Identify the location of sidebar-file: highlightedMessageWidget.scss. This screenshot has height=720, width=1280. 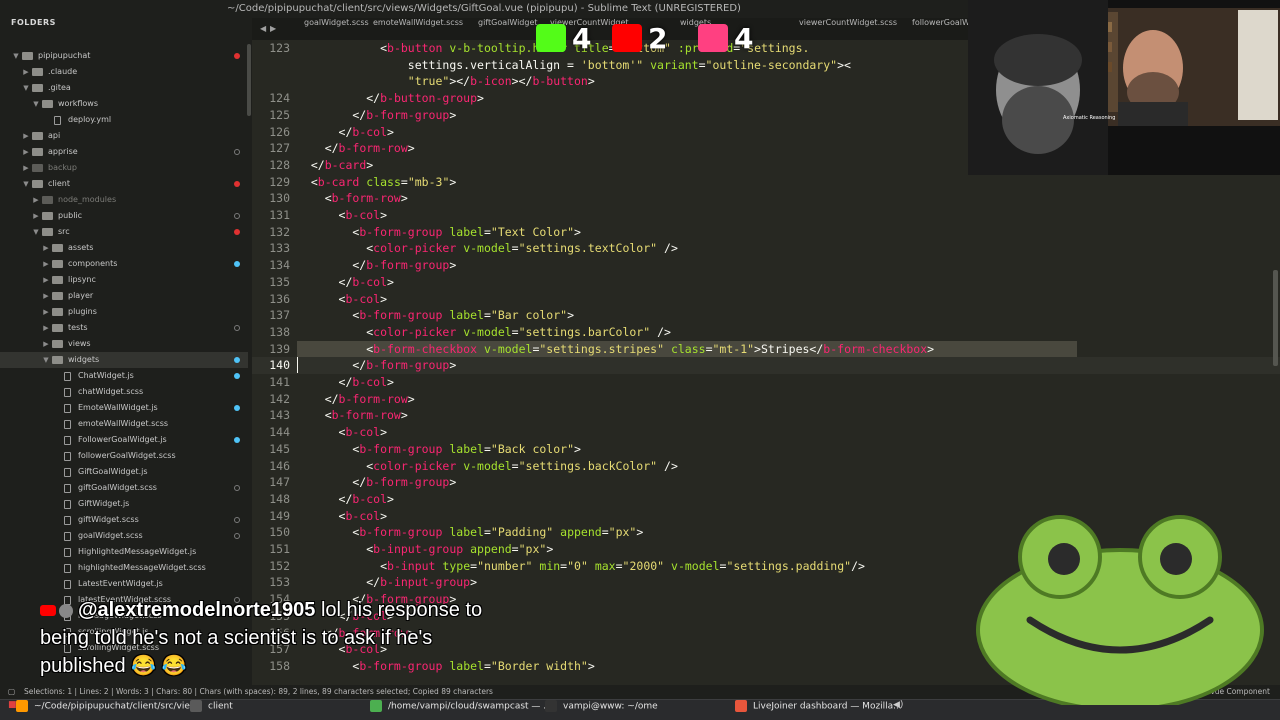
(124, 568).